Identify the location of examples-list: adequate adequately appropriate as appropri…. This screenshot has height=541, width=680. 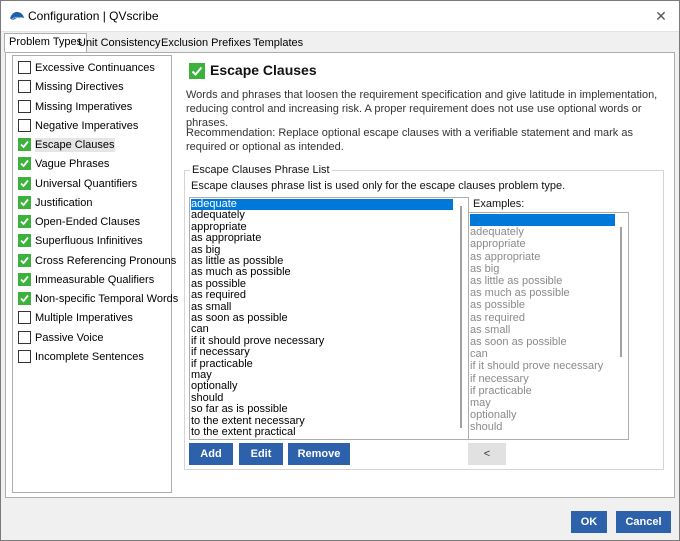
(548, 326).